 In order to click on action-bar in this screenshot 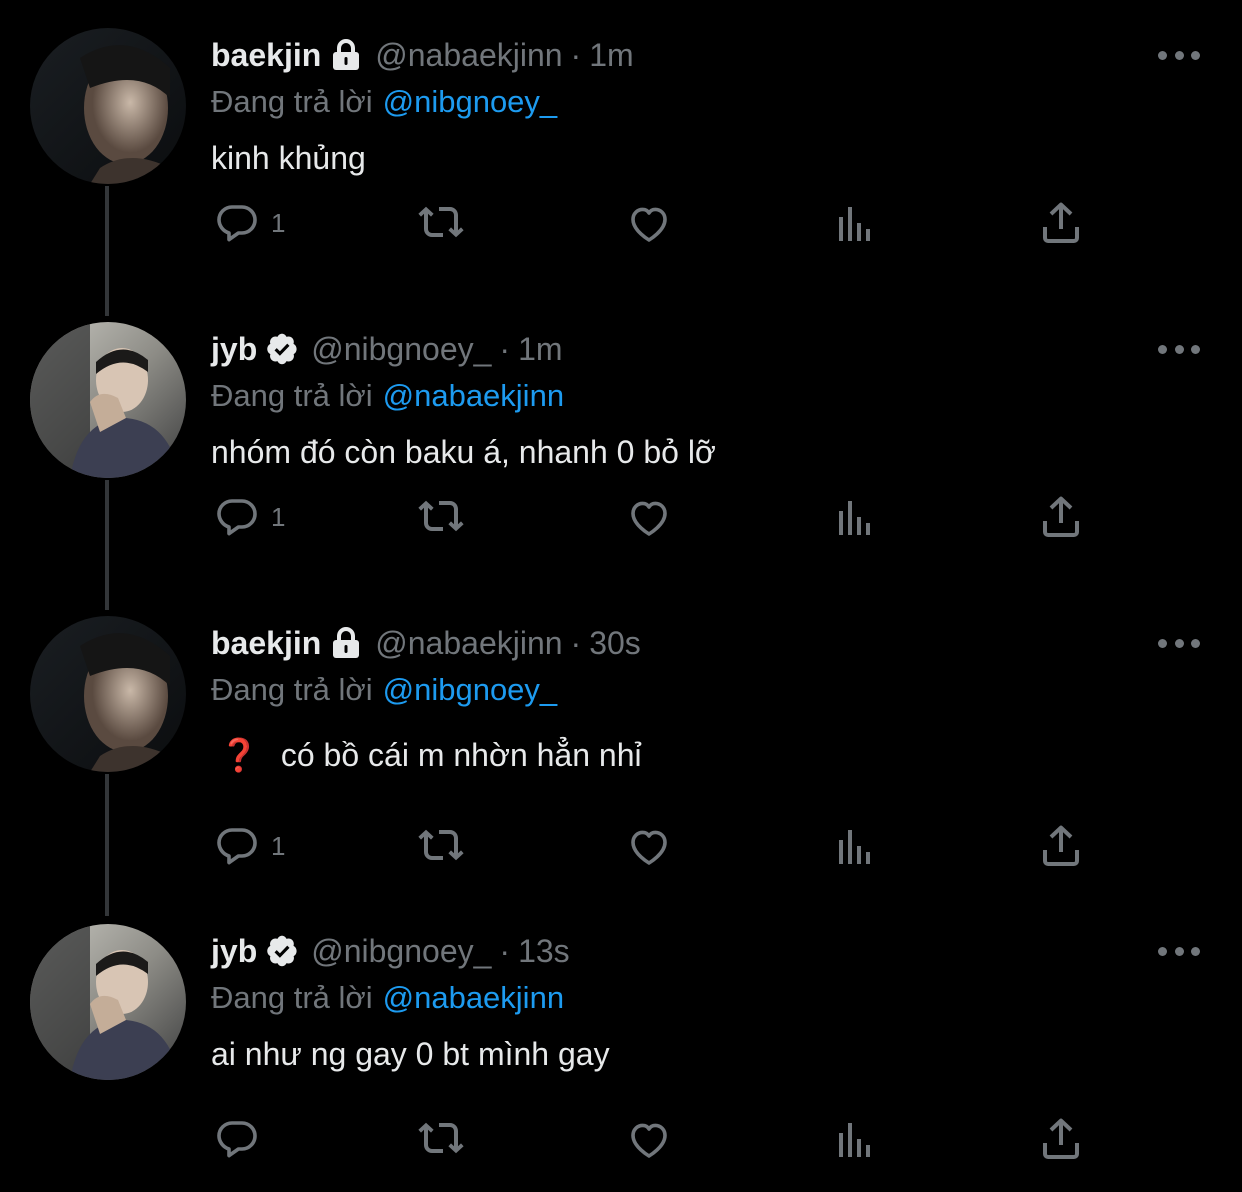, I will do `click(661, 1139)`.